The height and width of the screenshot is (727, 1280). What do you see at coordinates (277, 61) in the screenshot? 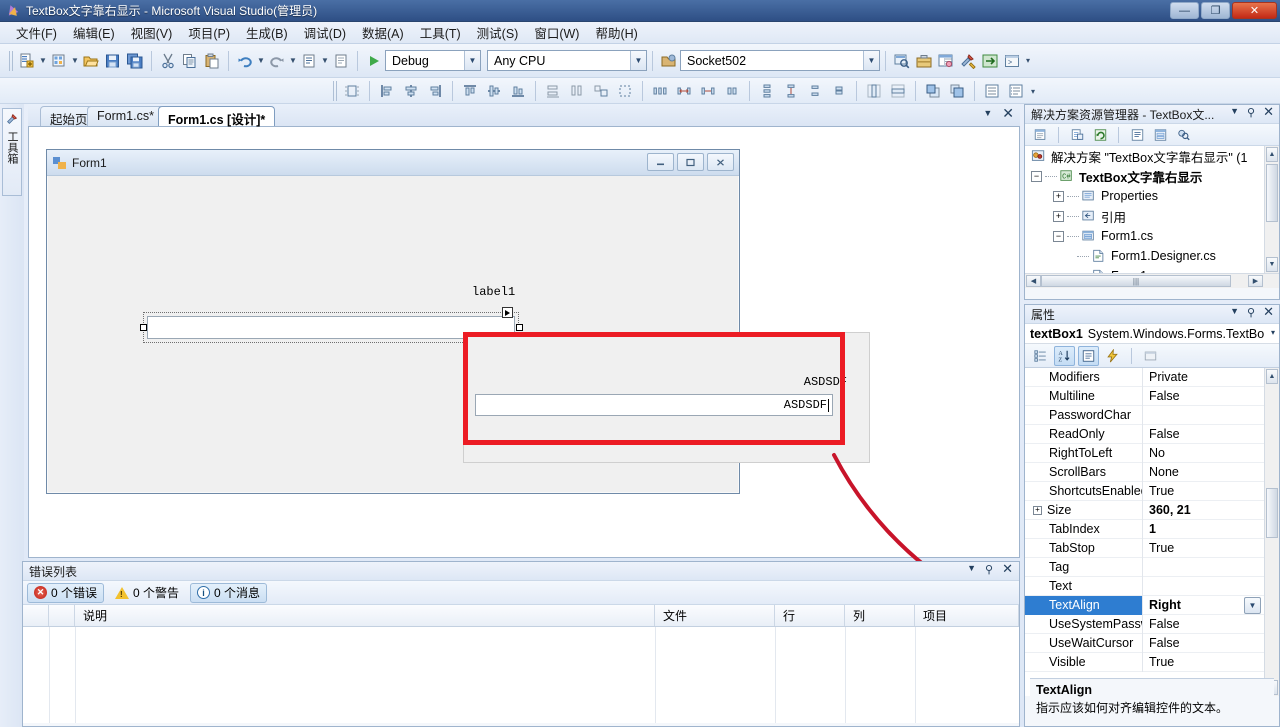
I see `redo-icon` at bounding box center [277, 61].